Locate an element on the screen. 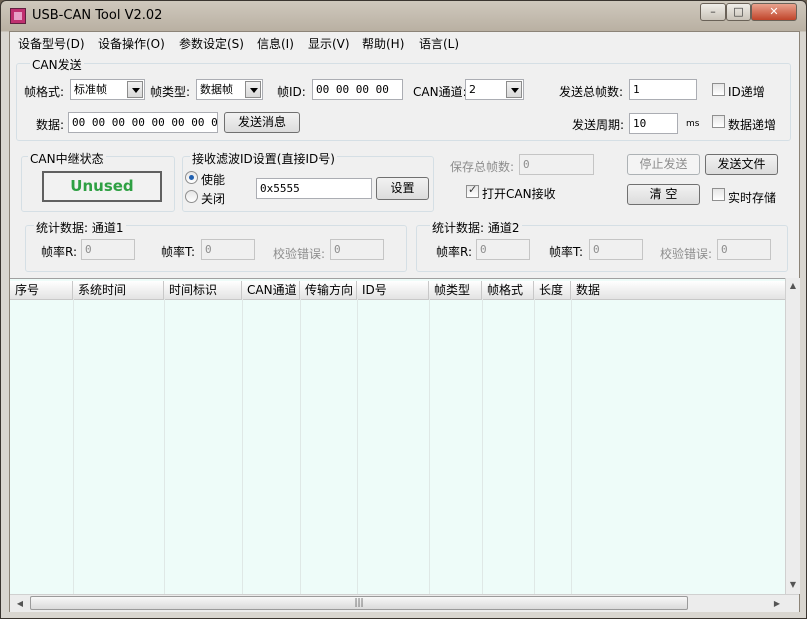 The width and height of the screenshot is (807, 619). ch2-rate-r-value: 0 is located at coordinates (503, 249).